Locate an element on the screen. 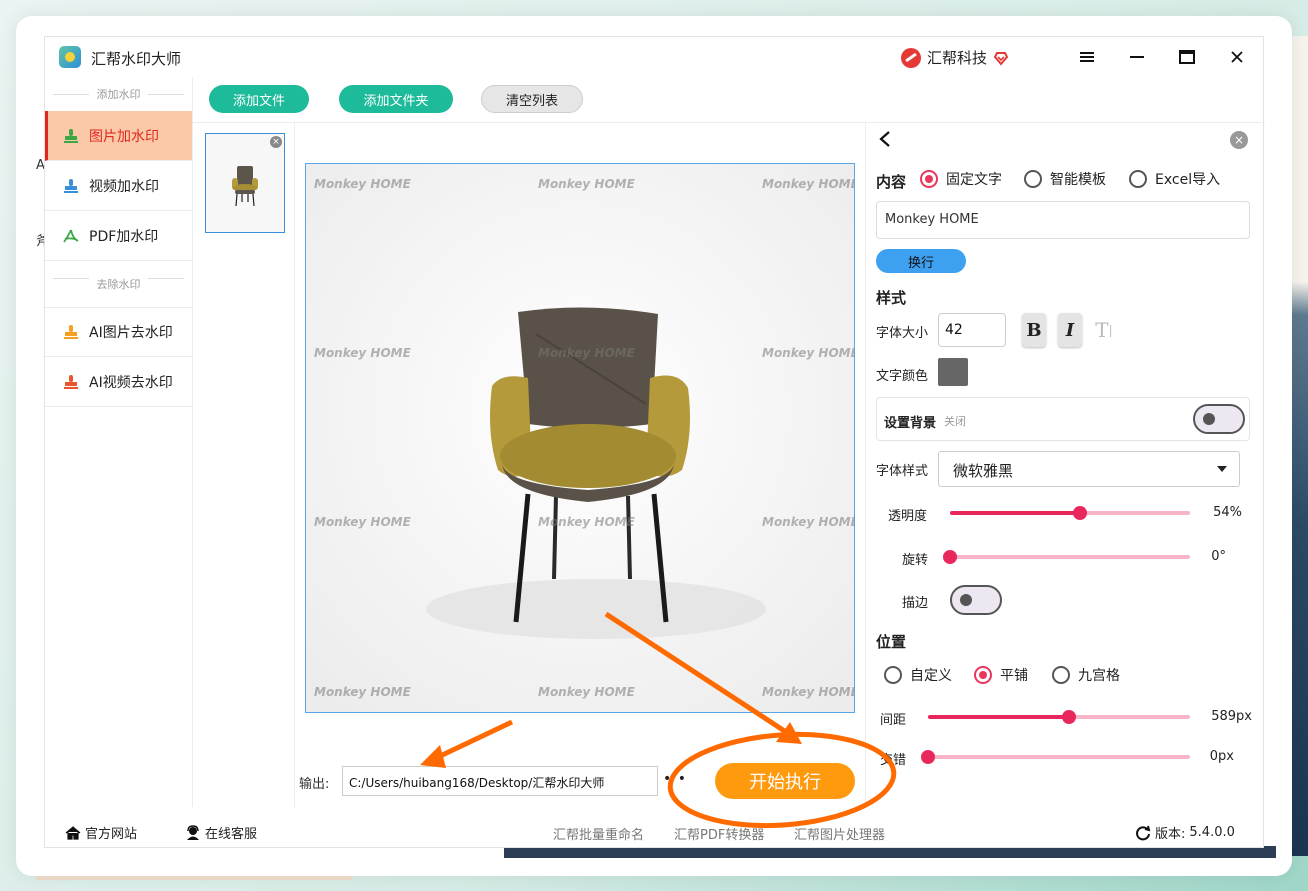 The width and height of the screenshot is (1308, 891). sidebar-item-ai-image-remove: AI图片去水印 is located at coordinates (118, 332).